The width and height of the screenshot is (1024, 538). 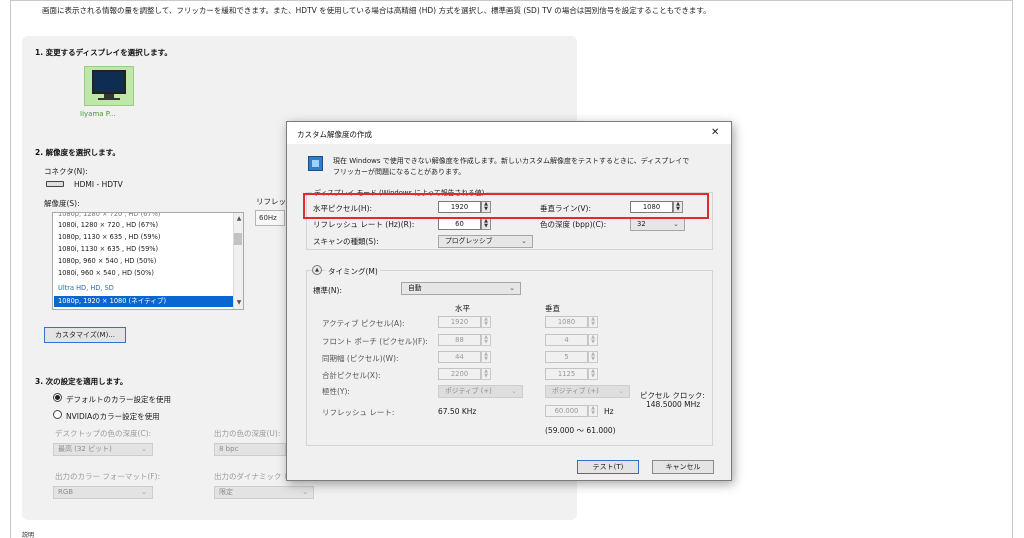 What do you see at coordinates (363, 323) in the screenshot?
I see `active-pixels-label: アクティブ ピクセル(A):` at bounding box center [363, 323].